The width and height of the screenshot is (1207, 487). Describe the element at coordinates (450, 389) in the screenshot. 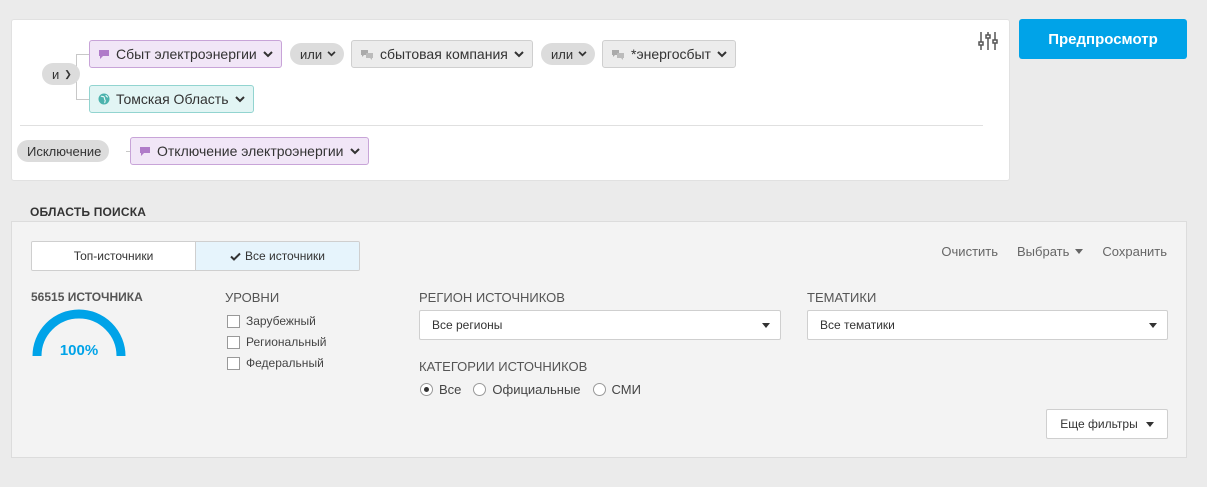

I see `radio-label: Все` at that location.